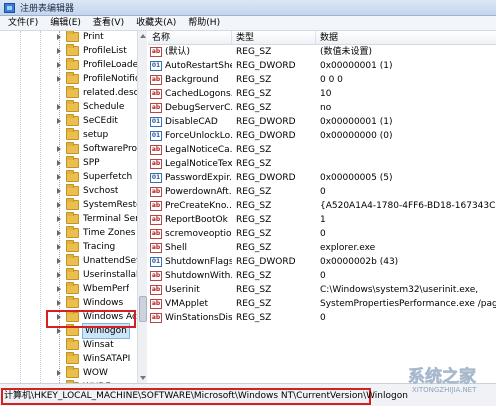 Image resolution: width=496 pixels, height=406 pixels. Describe the element at coordinates (322, 248) in the screenshot. I see `value-row: ab Shell REG_SZ explorer.exe` at that location.